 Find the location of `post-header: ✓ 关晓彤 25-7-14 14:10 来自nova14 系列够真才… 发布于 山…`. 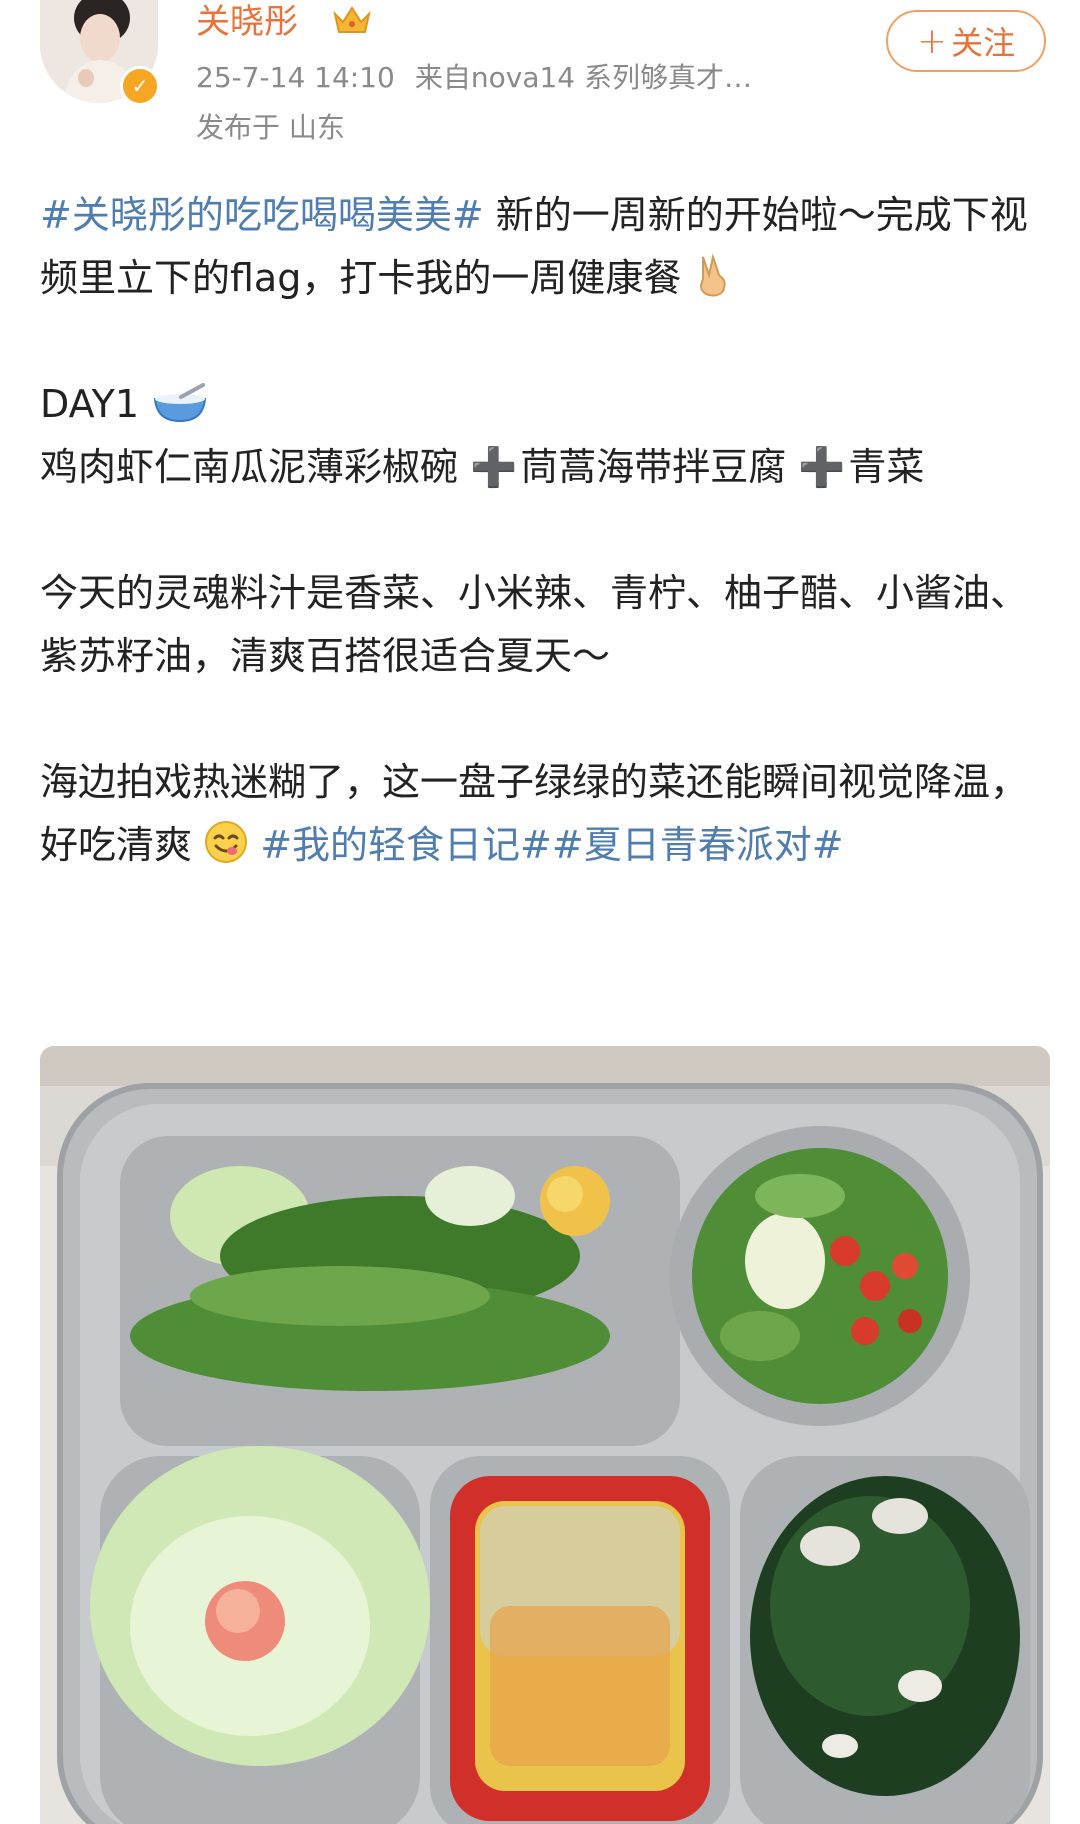

post-header: ✓ 关晓彤 25-7-14 14:10 来自nova14 系列够真才… 发布于 山… is located at coordinates (540, 75).